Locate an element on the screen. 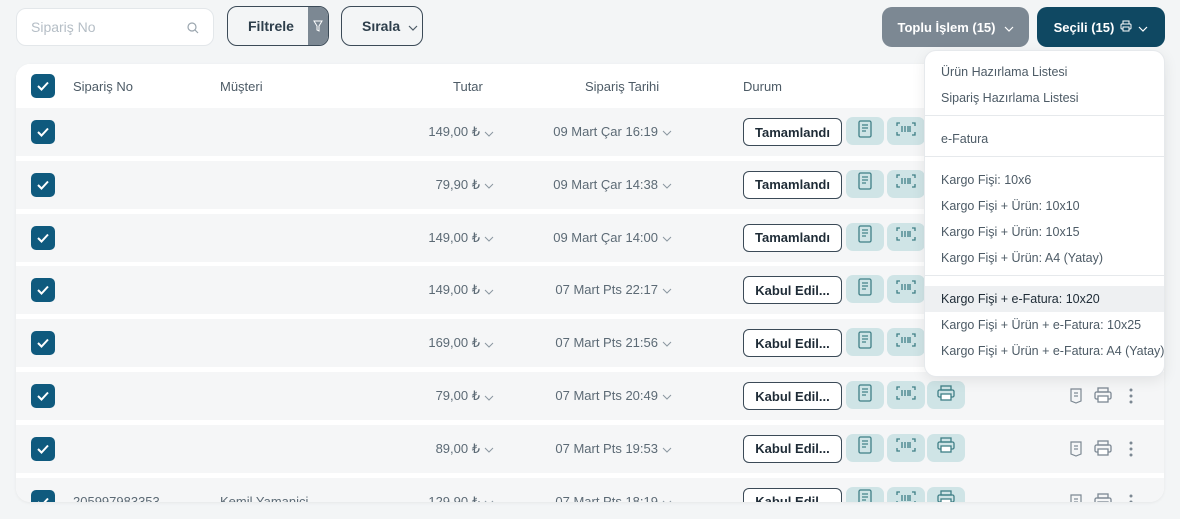 The height and width of the screenshot is (519, 1180). barcode-icon is located at coordinates (906, 395).